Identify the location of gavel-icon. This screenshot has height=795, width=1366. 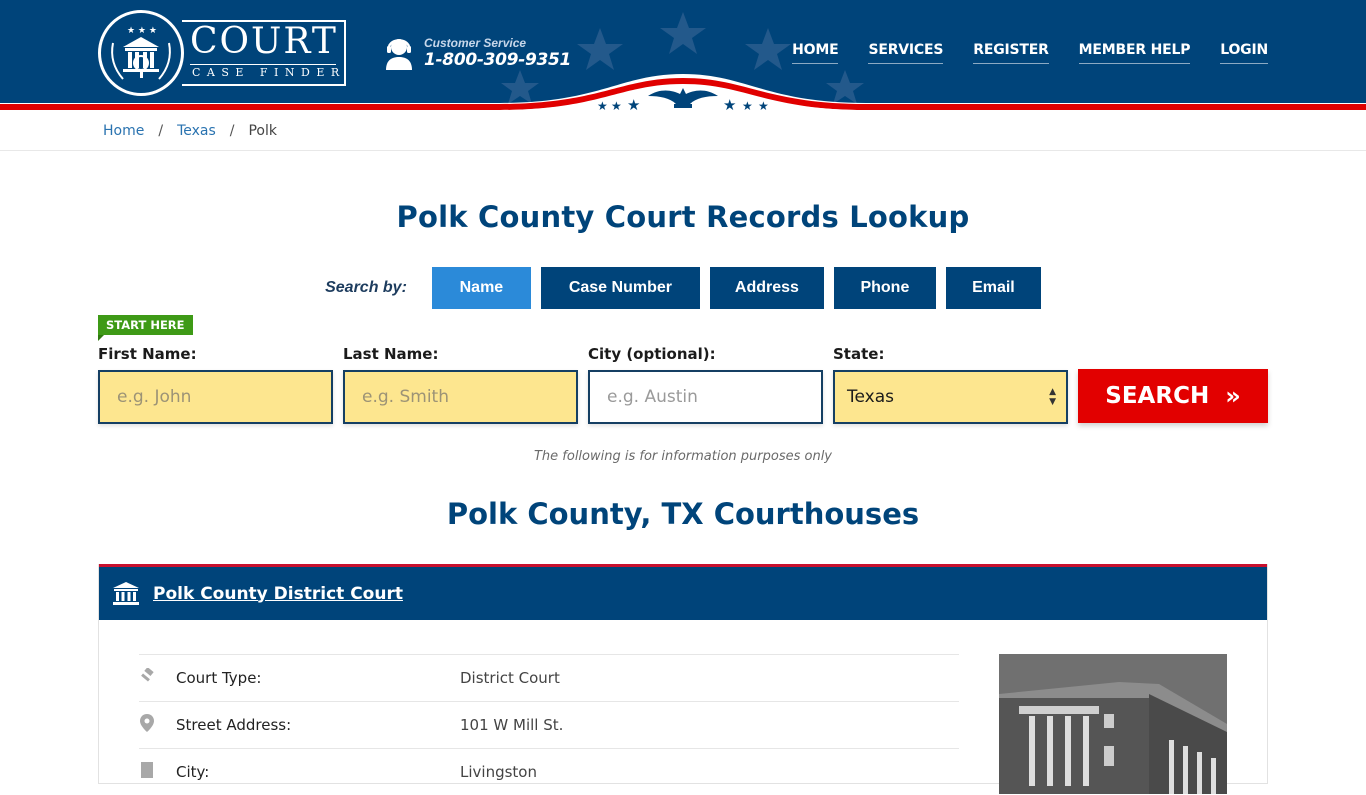
(157, 677).